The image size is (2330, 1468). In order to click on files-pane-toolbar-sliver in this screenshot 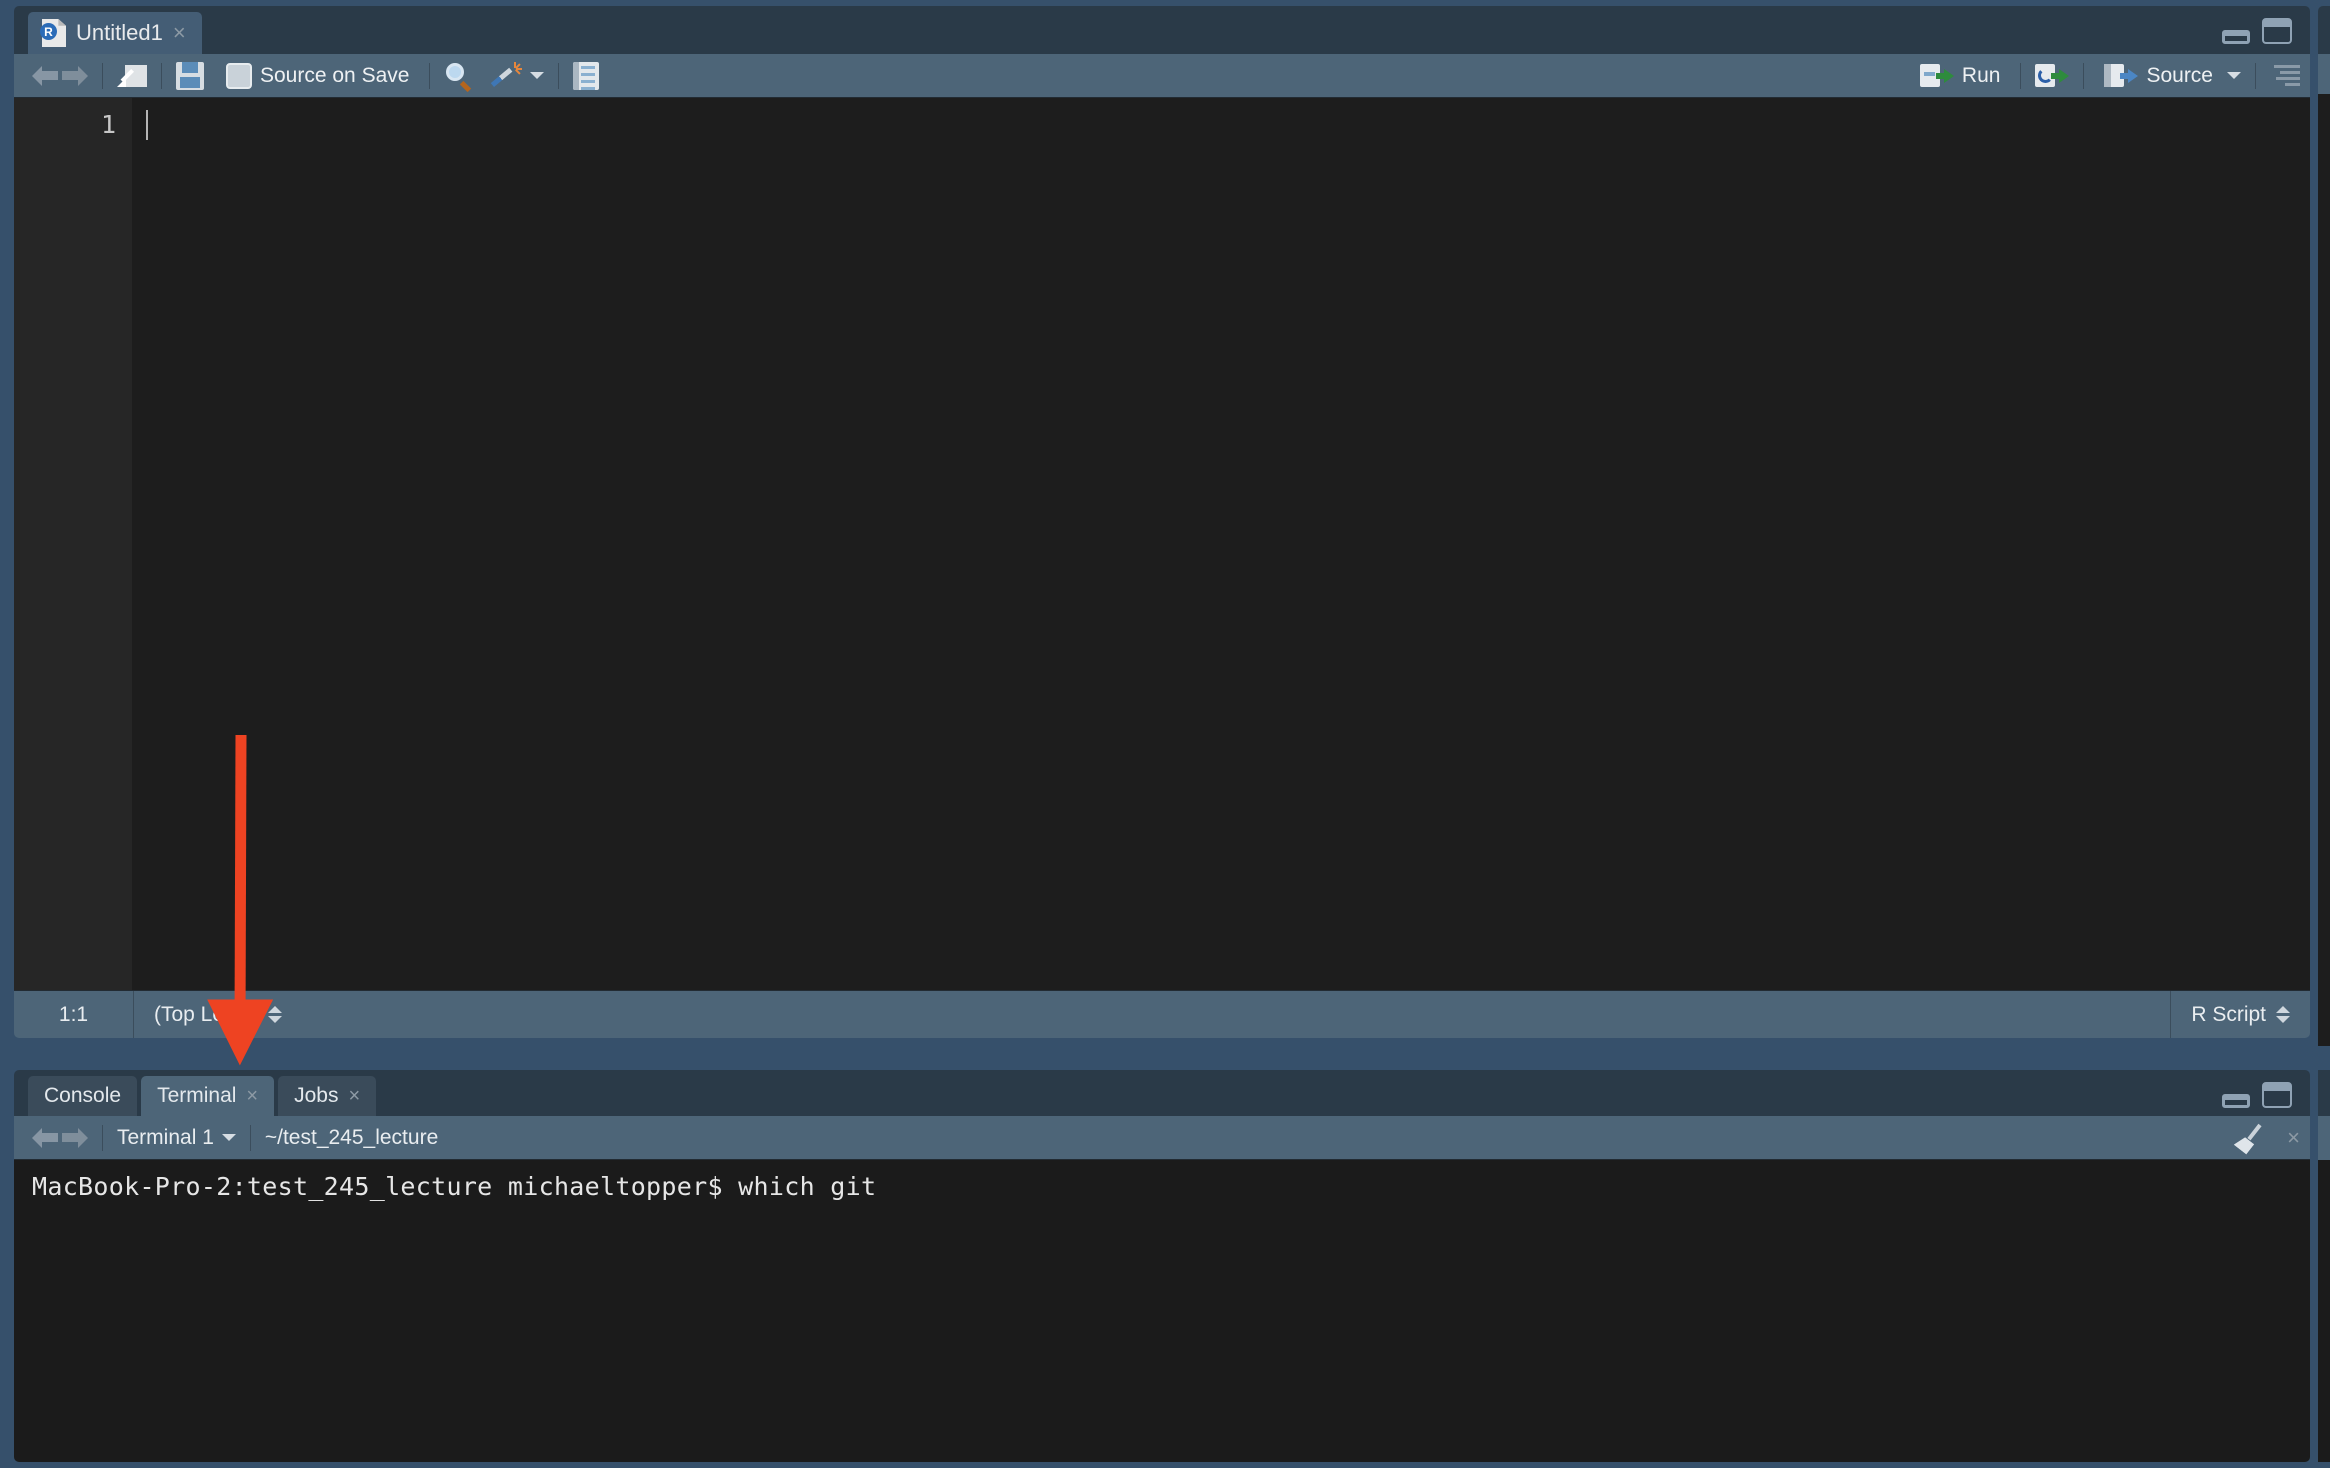, I will do `click(2324, 1138)`.